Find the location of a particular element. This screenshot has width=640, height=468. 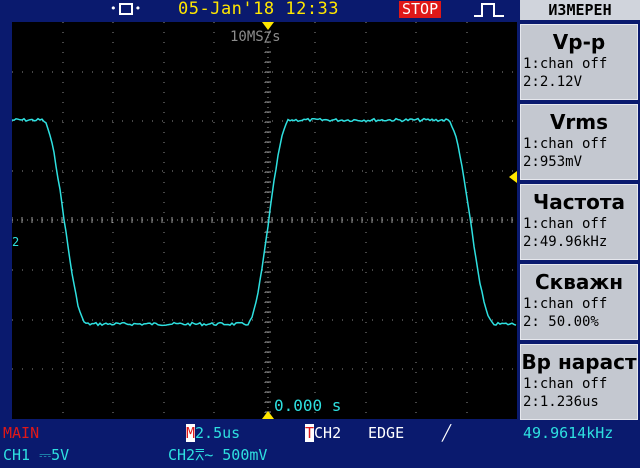

measure-vrms: Vrms 1:chan off 2:953mV is located at coordinates (579, 142).